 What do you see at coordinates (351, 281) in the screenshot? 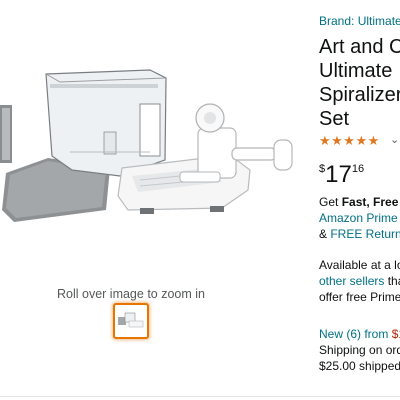
I see `other-sellers-link: other sellers` at bounding box center [351, 281].